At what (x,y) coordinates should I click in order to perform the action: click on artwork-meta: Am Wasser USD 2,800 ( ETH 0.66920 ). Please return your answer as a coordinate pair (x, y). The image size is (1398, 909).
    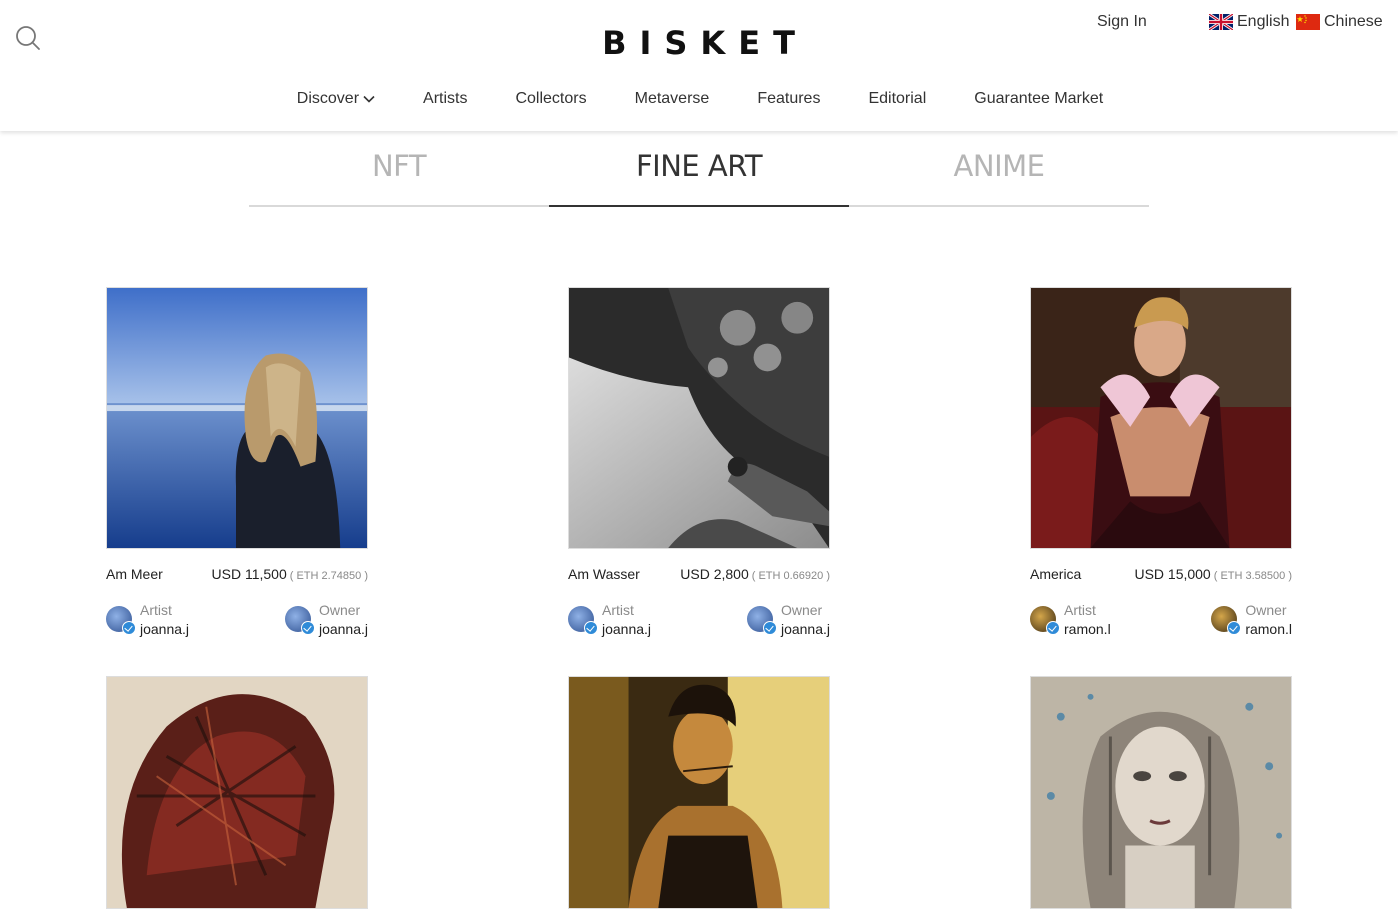
    Looking at the image, I should click on (699, 574).